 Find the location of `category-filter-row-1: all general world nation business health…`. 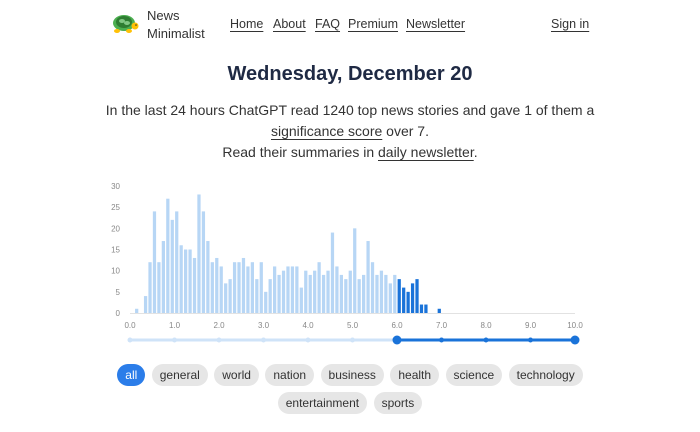

category-filter-row-1: all general world nation business health… is located at coordinates (350, 375).